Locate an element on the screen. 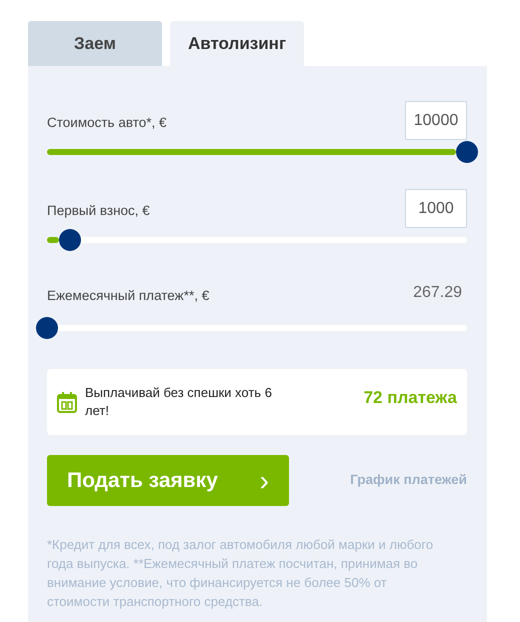 The image size is (520, 622). payments-count: 72 платежа is located at coordinates (410, 398).